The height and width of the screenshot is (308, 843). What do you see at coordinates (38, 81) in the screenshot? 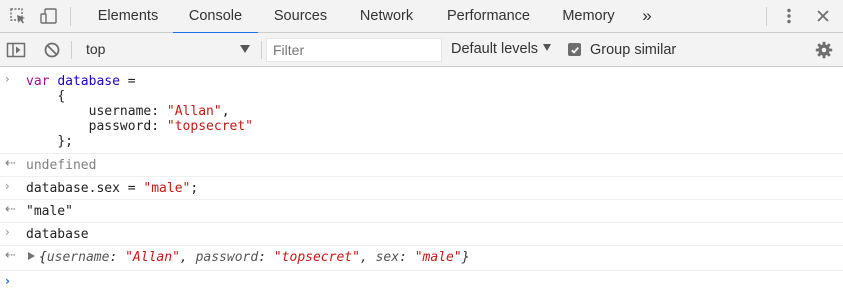
I see `code-keyword: var` at bounding box center [38, 81].